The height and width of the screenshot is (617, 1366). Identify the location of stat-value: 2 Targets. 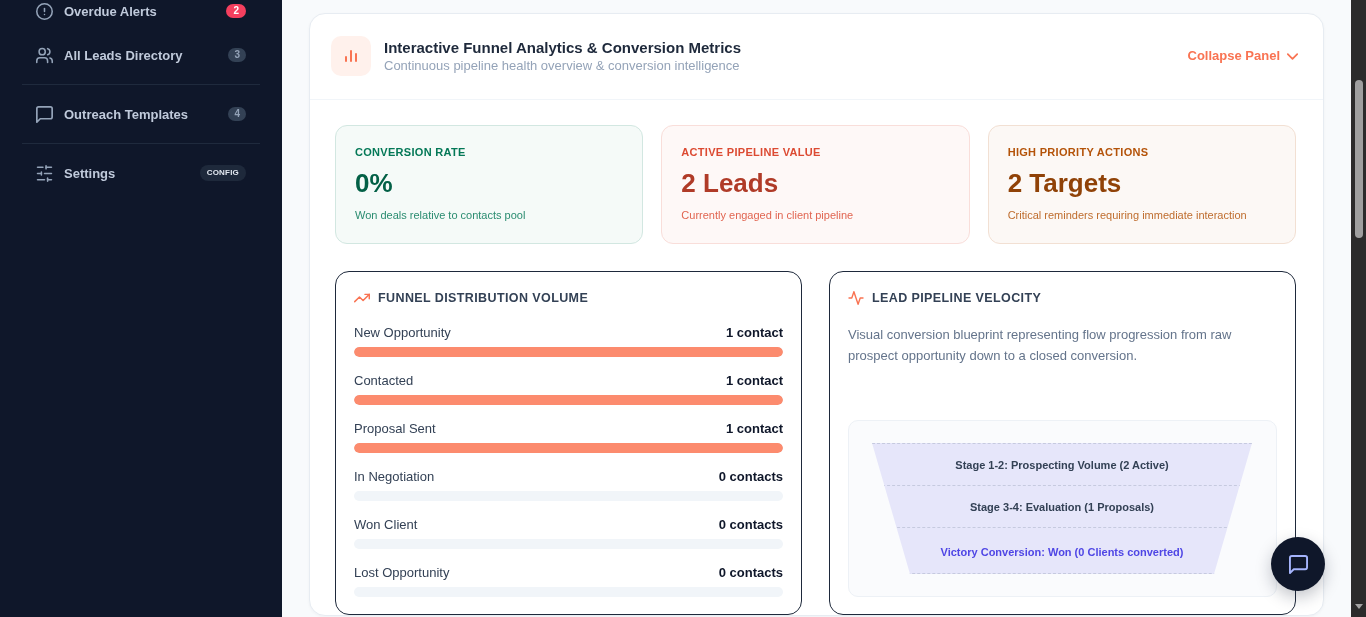
(1065, 183).